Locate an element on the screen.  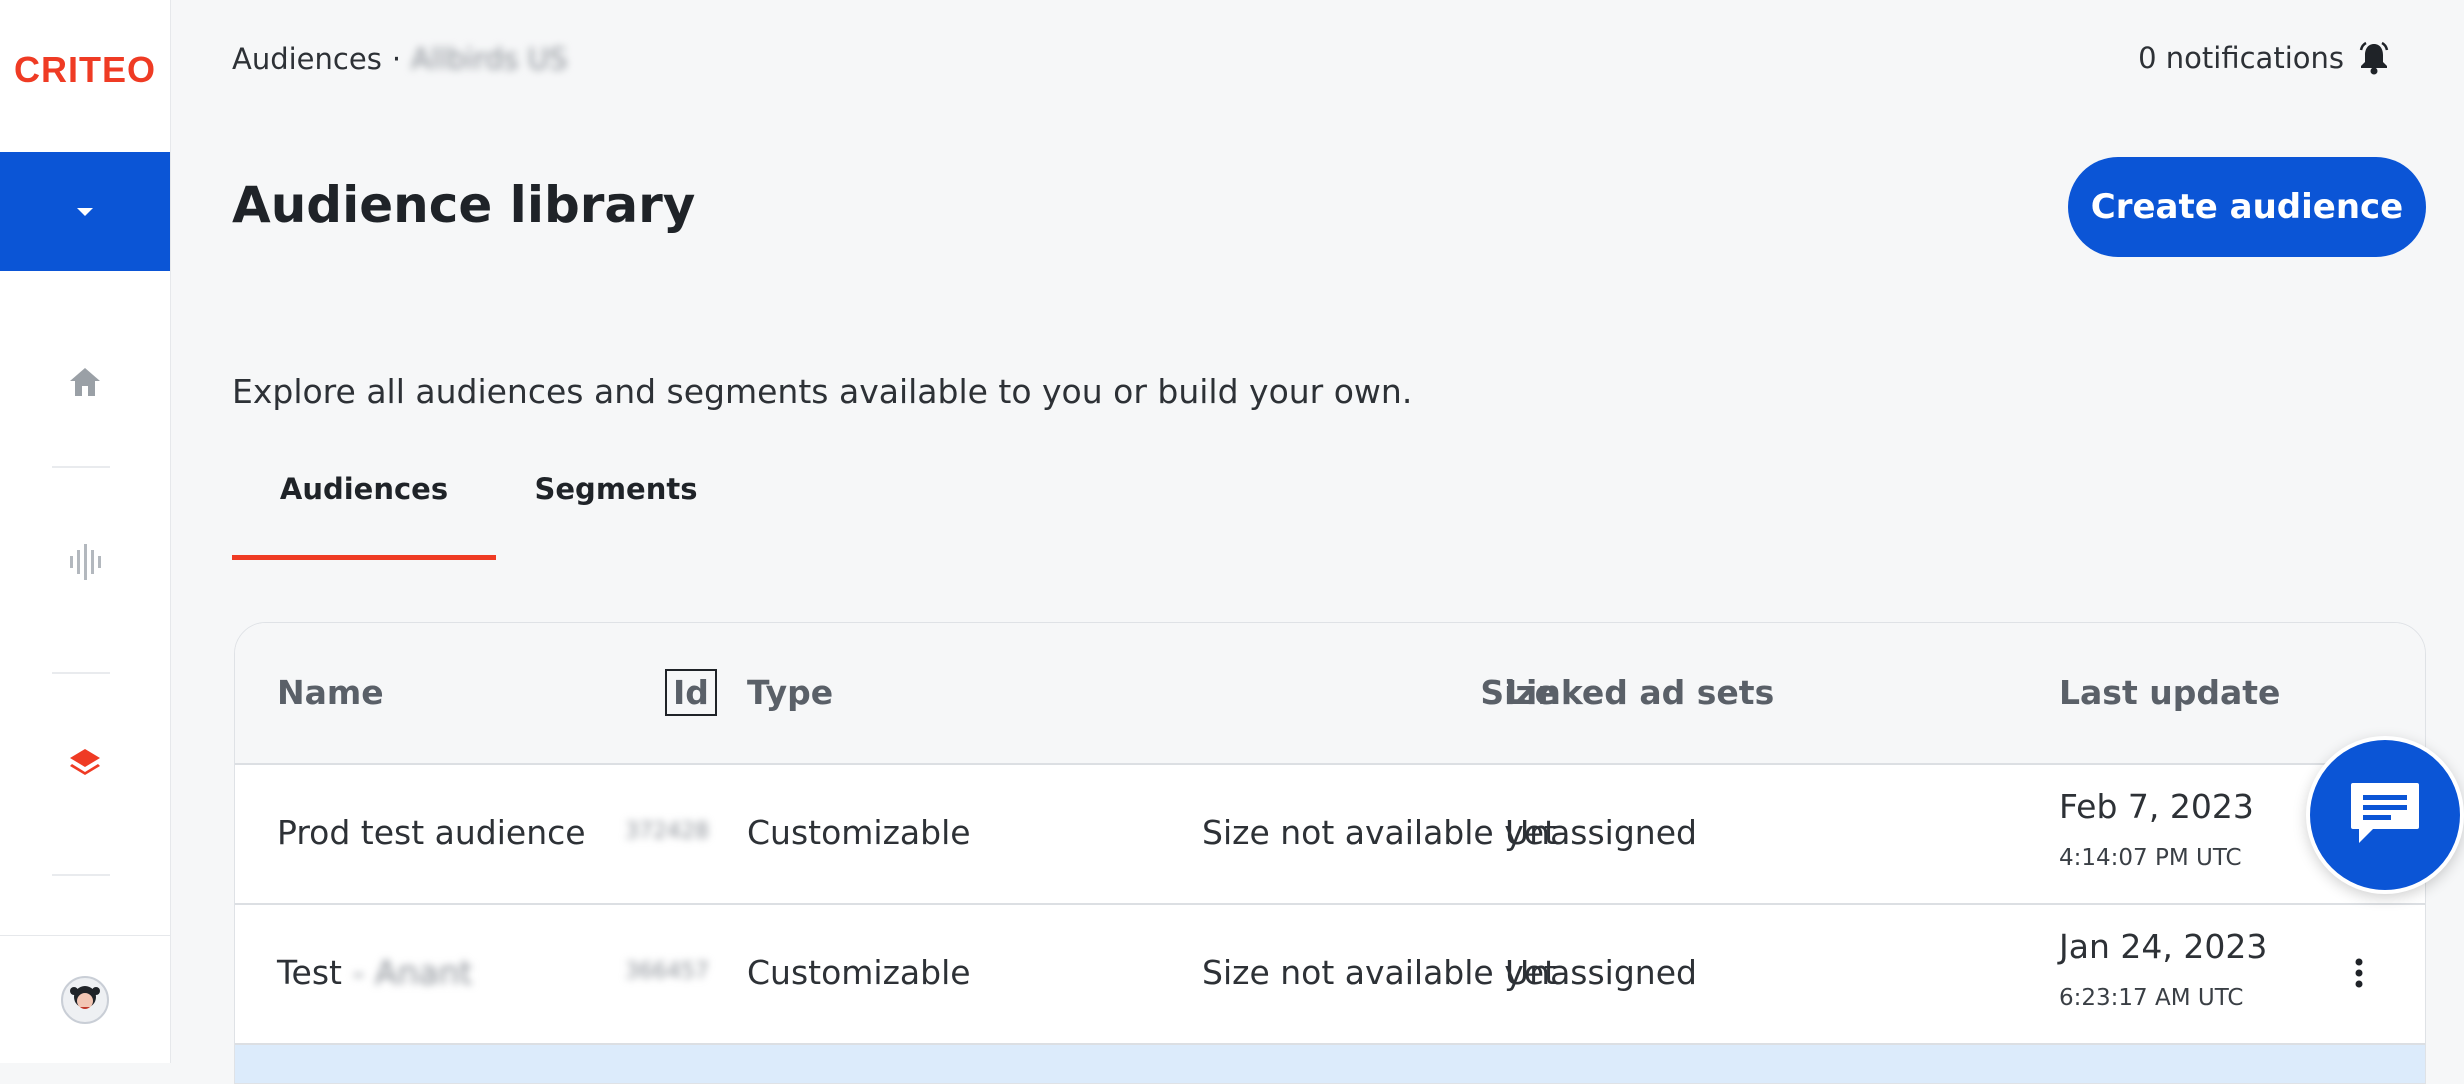
chat-support-button is located at coordinates (2385, 815).